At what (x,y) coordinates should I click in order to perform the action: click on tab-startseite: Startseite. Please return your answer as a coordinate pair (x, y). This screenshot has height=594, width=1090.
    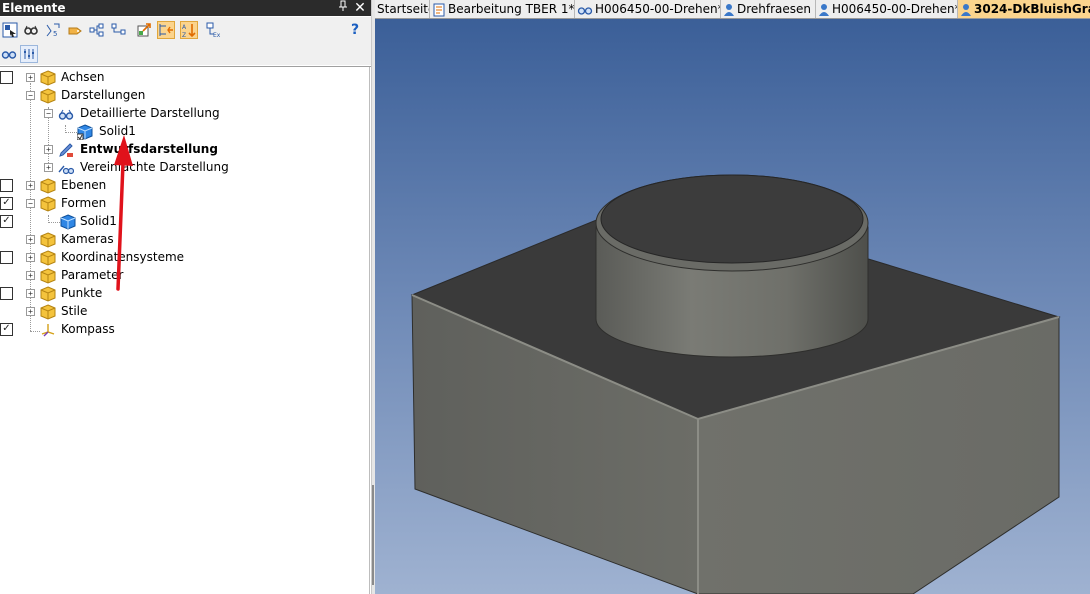
    Looking at the image, I should click on (402, 9).